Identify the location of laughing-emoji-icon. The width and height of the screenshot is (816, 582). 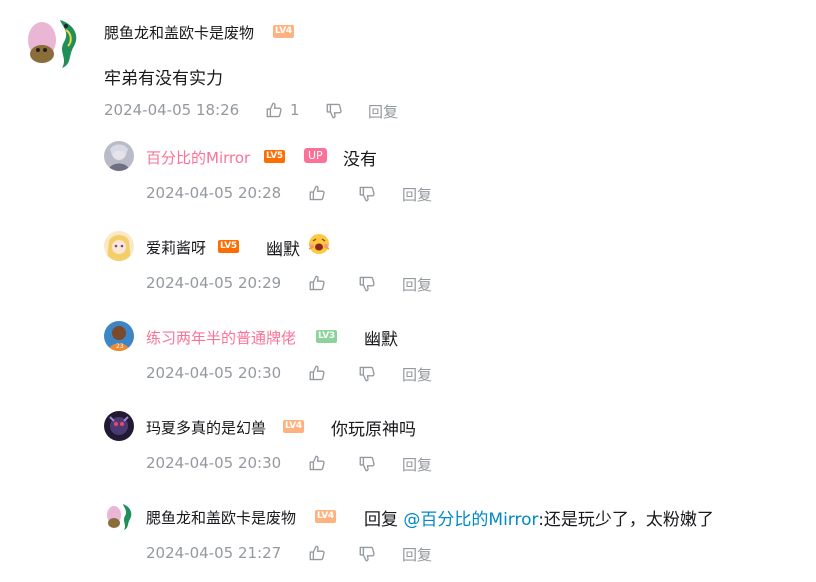
(319, 244).